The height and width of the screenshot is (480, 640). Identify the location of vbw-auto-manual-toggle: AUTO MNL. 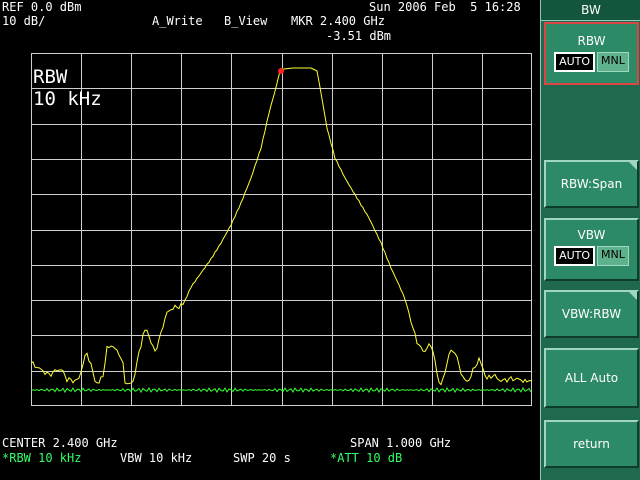
(591, 256).